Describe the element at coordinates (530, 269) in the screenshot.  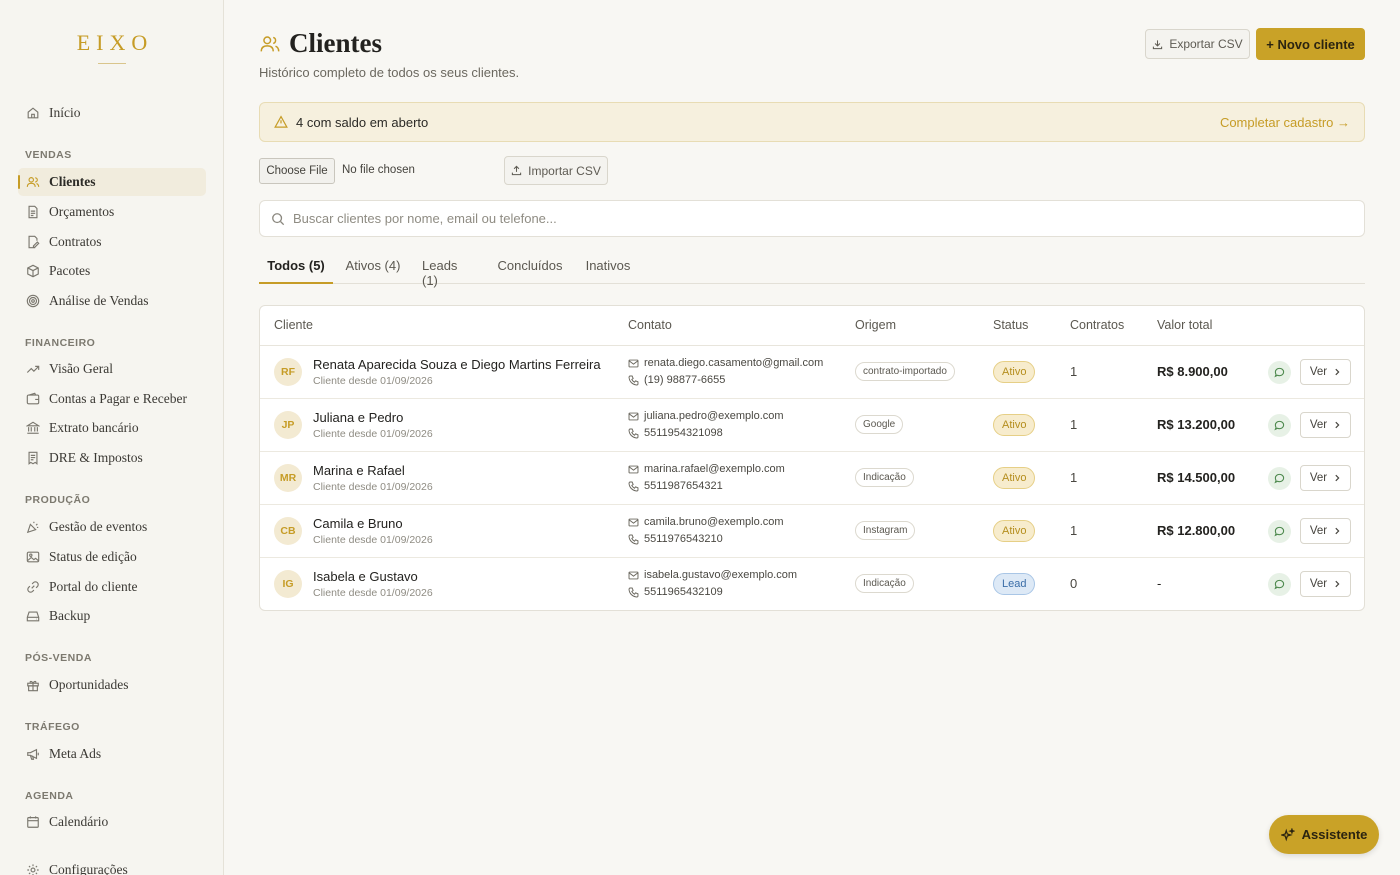
I see `tab-concluidos: Concluídos` at that location.